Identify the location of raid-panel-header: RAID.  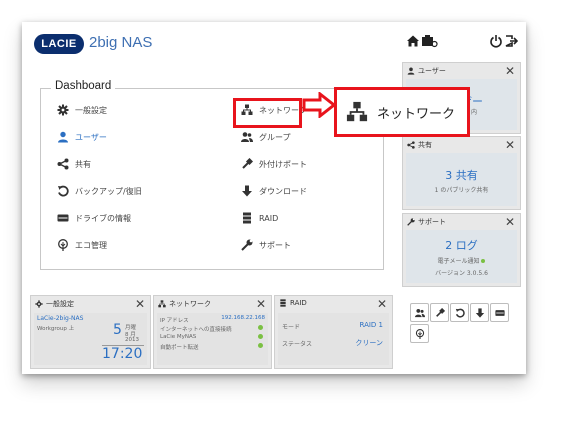
(293, 303).